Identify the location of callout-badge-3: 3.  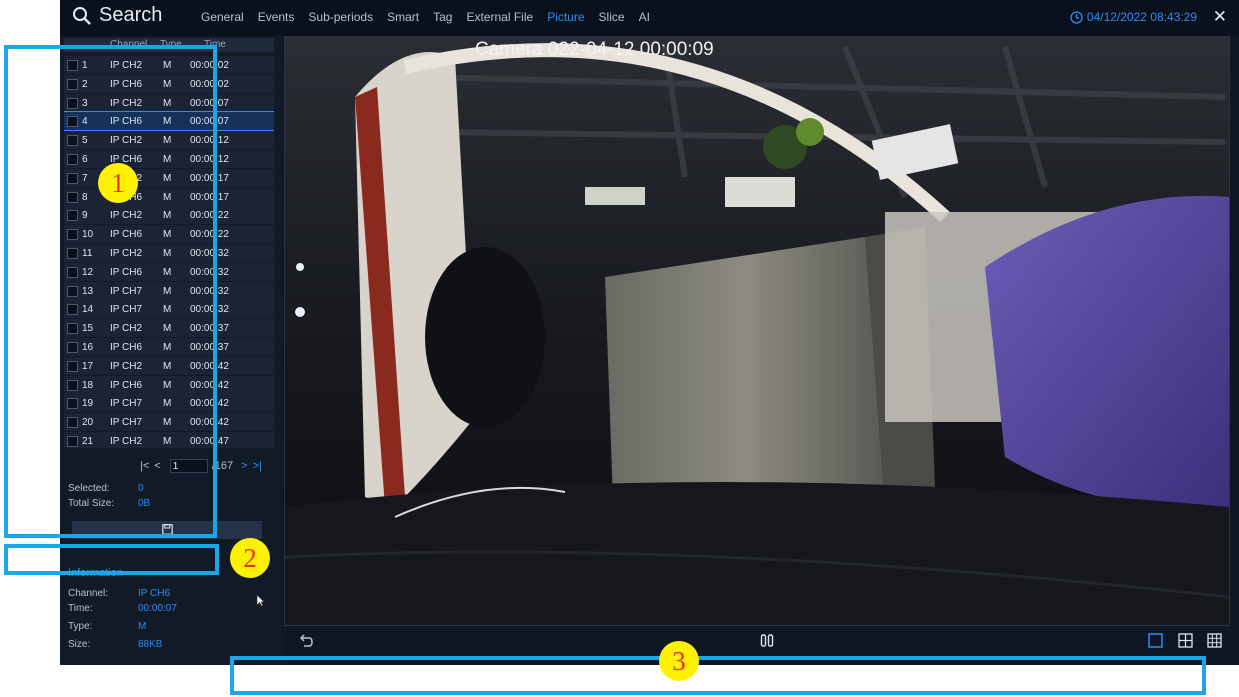
(679, 661).